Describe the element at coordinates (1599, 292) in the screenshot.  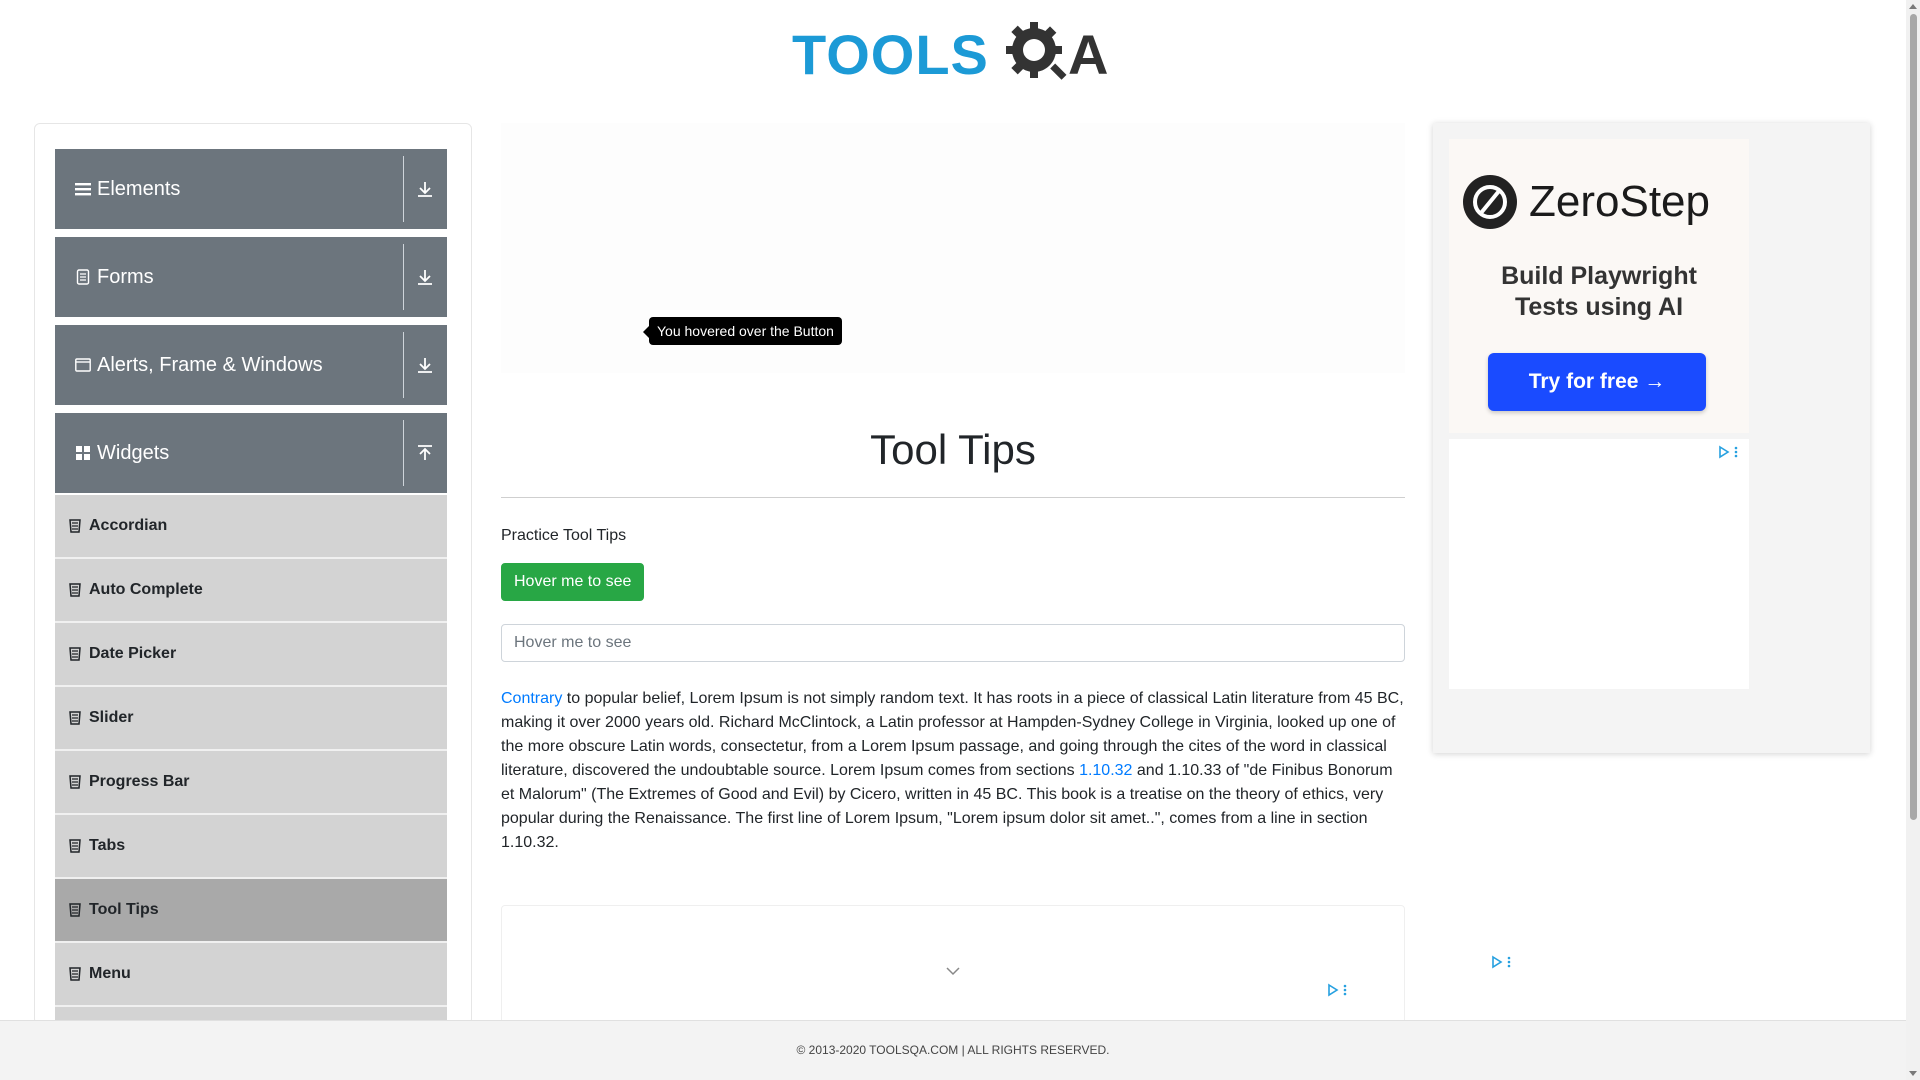
I see `ad-tagline: Build Playwright Tests using AI` at that location.